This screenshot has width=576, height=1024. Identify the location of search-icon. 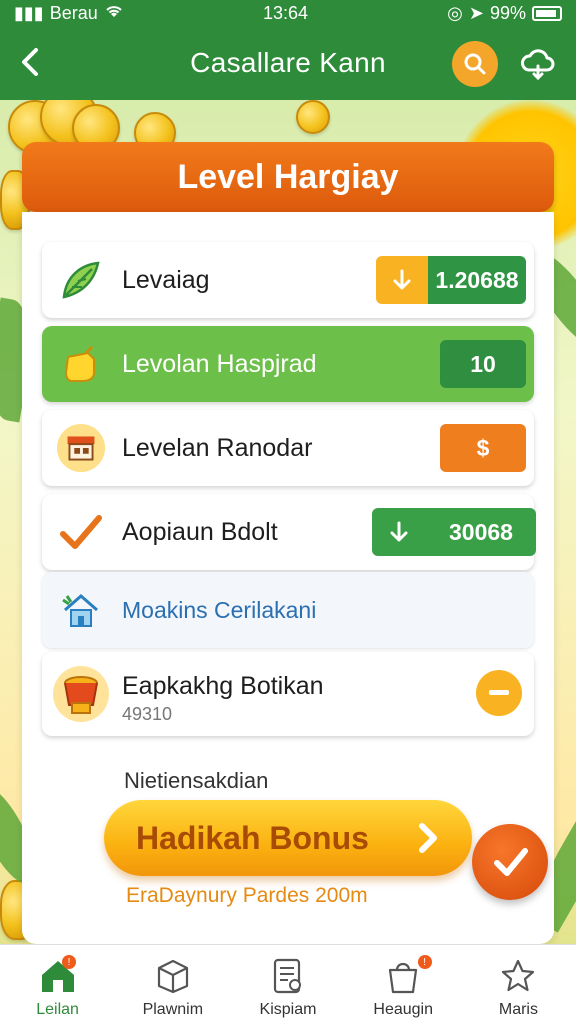
(475, 64).